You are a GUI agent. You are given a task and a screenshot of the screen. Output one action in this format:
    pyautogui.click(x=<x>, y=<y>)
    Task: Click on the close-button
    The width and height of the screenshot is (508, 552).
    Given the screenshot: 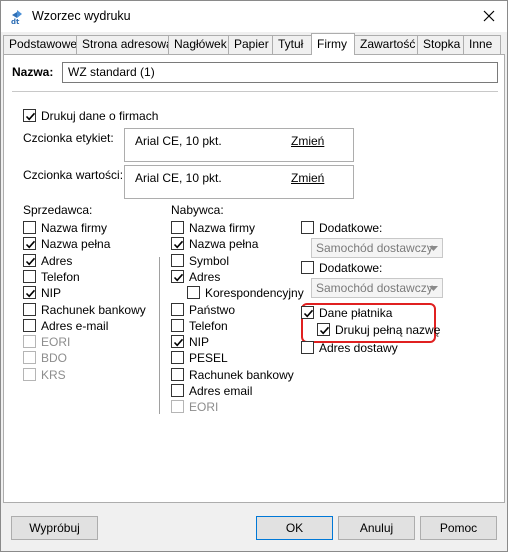 What is the action you would take?
    pyautogui.click(x=489, y=16)
    